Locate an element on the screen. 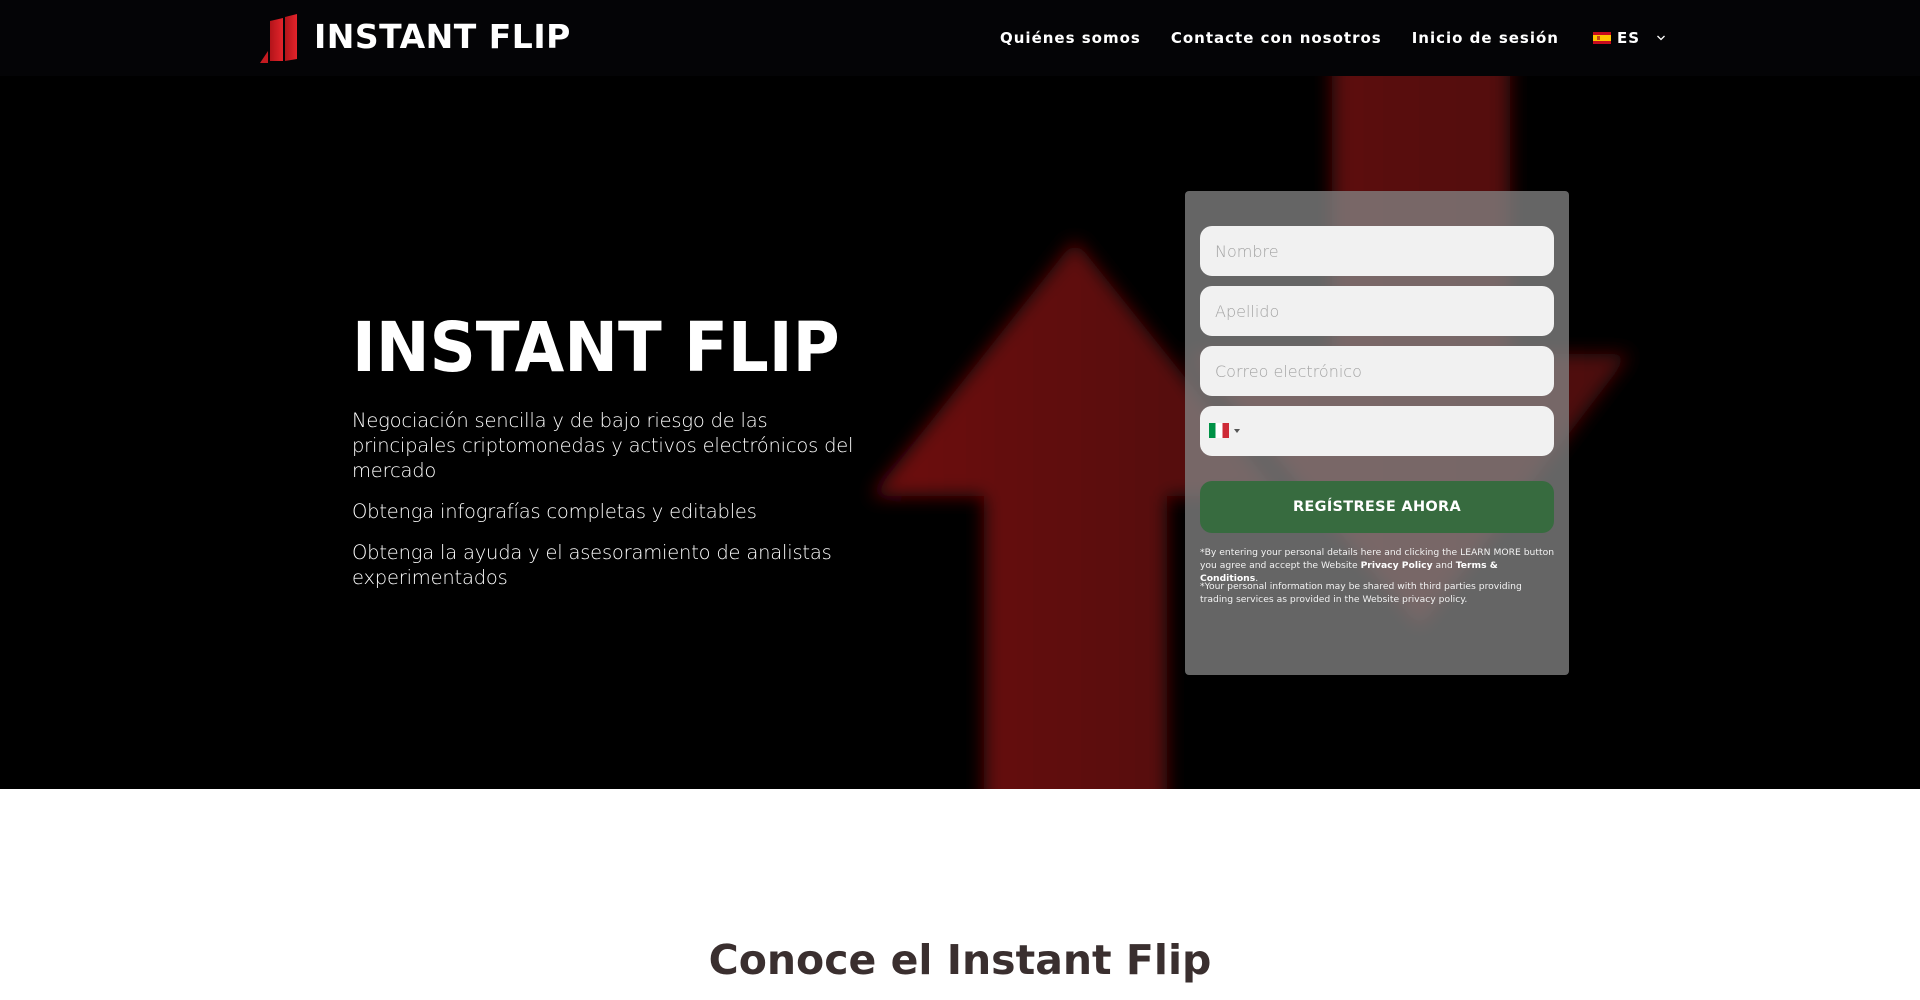 Image resolution: width=1920 pixels, height=1000 pixels. language-label: ES is located at coordinates (1628, 38).